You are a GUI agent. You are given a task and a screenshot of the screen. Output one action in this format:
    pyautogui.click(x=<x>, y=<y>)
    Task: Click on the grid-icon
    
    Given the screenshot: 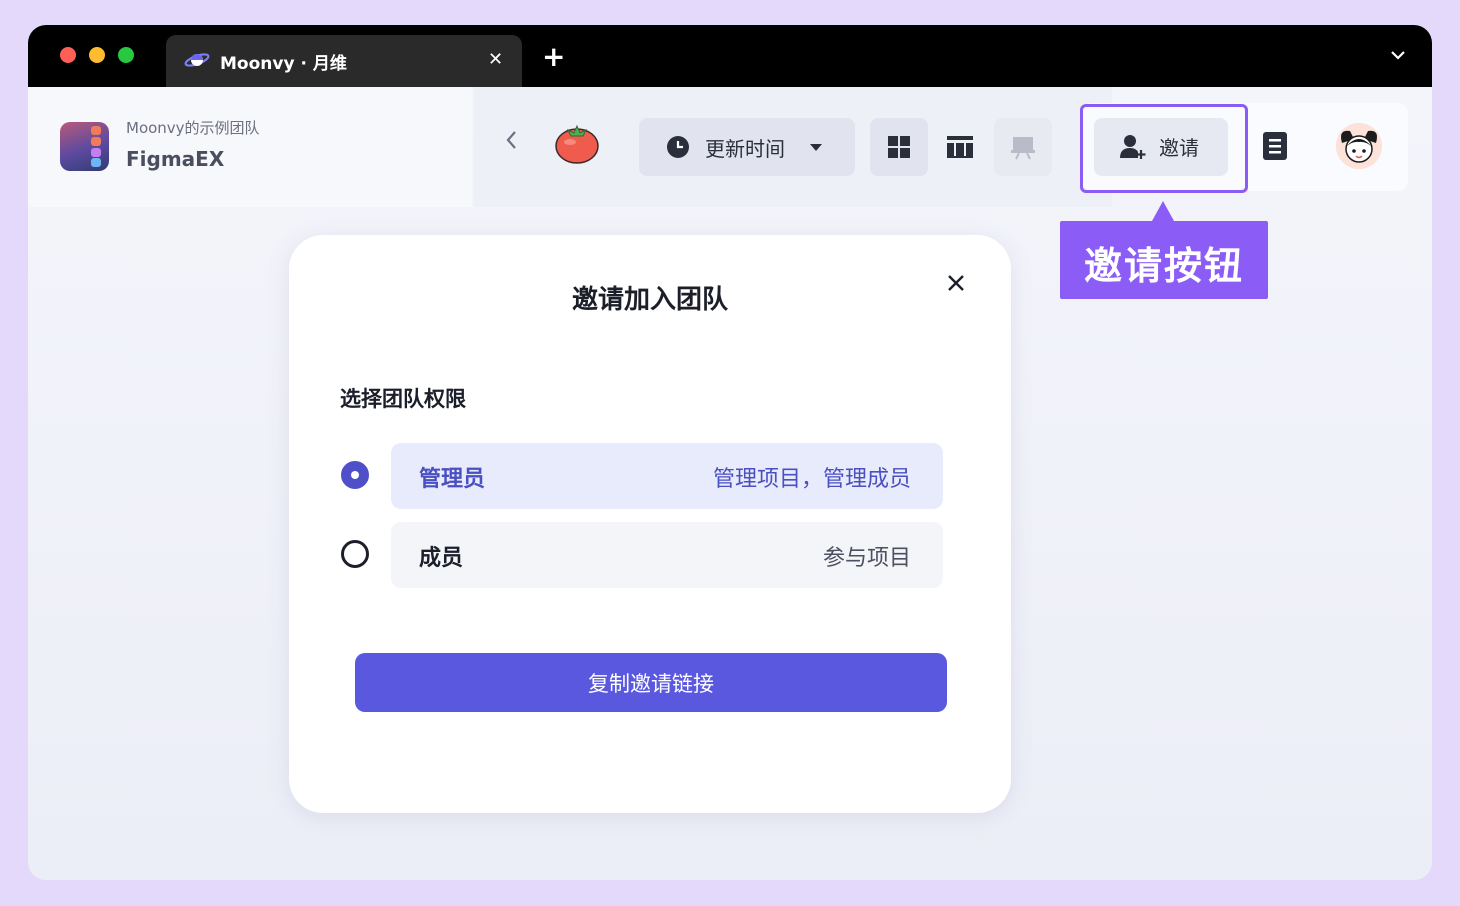 What is the action you would take?
    pyautogui.click(x=899, y=147)
    